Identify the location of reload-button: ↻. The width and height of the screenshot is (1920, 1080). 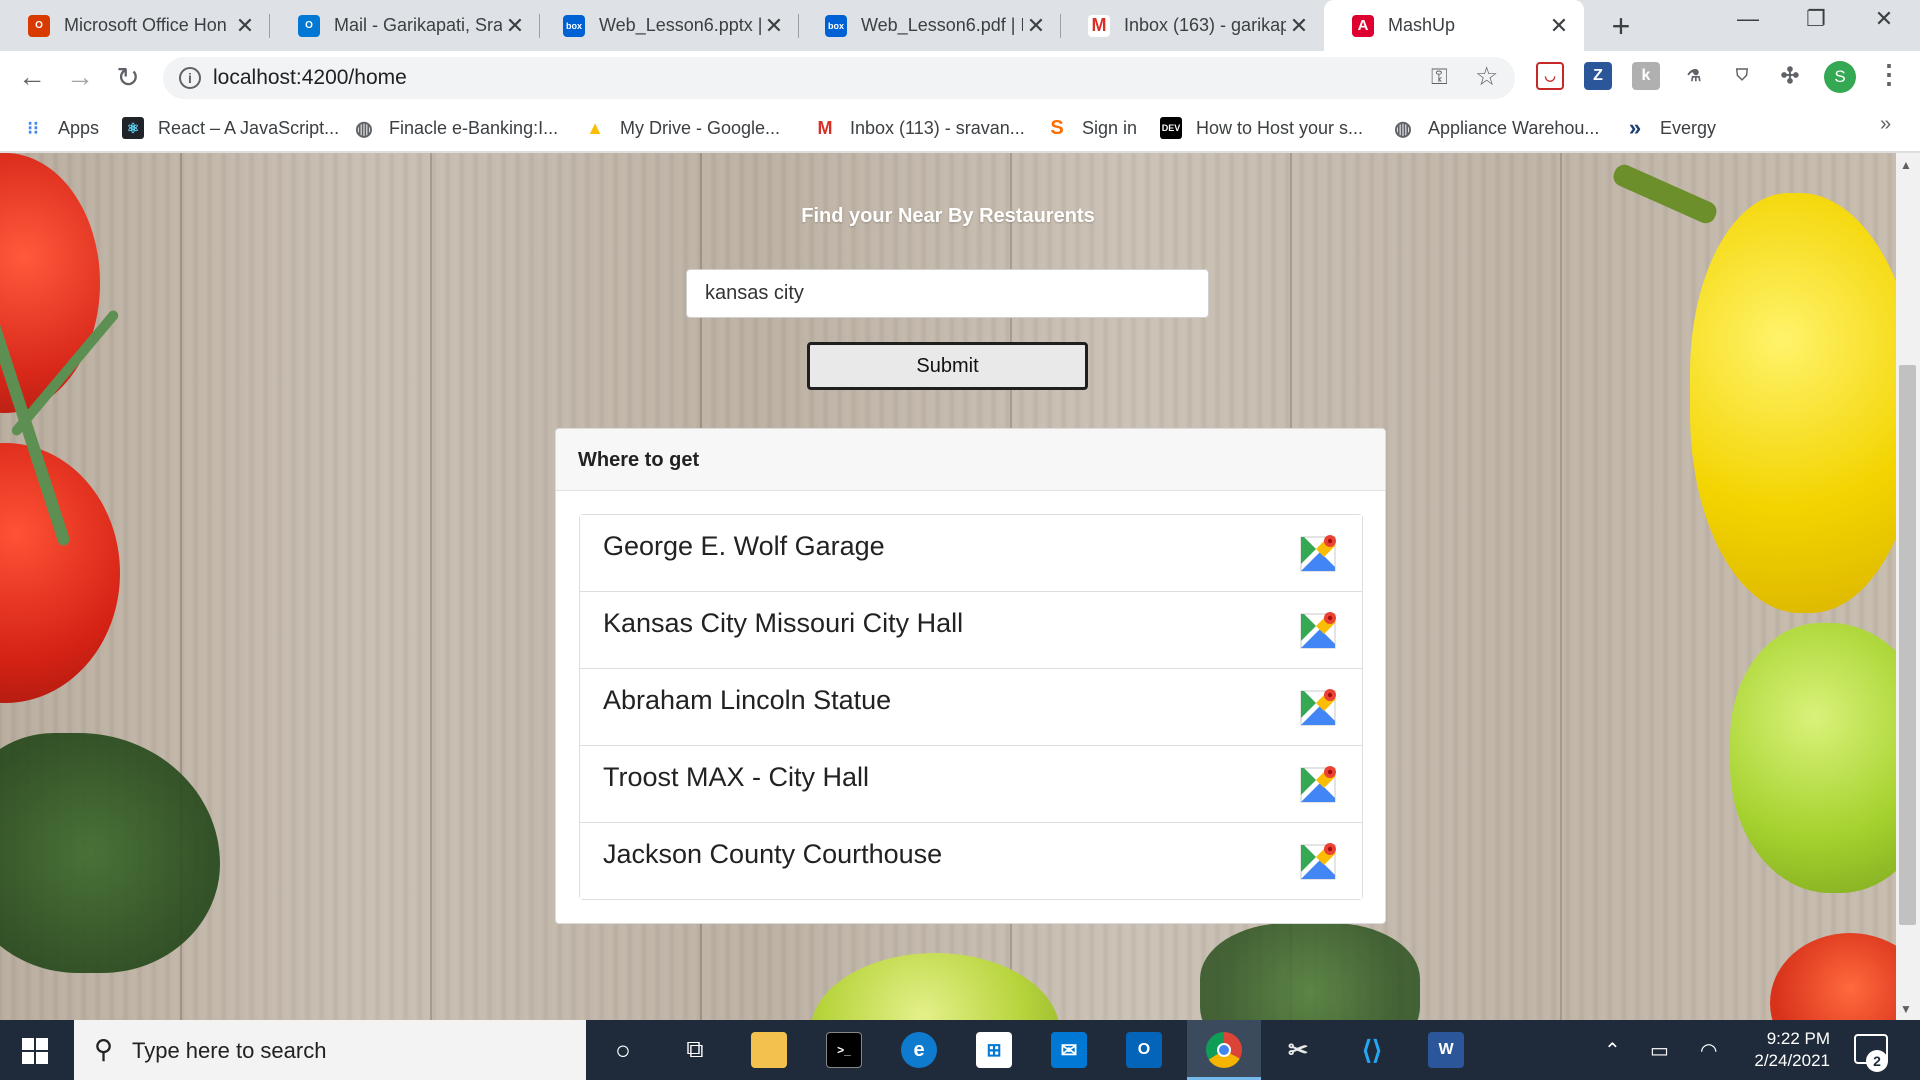
(128, 77).